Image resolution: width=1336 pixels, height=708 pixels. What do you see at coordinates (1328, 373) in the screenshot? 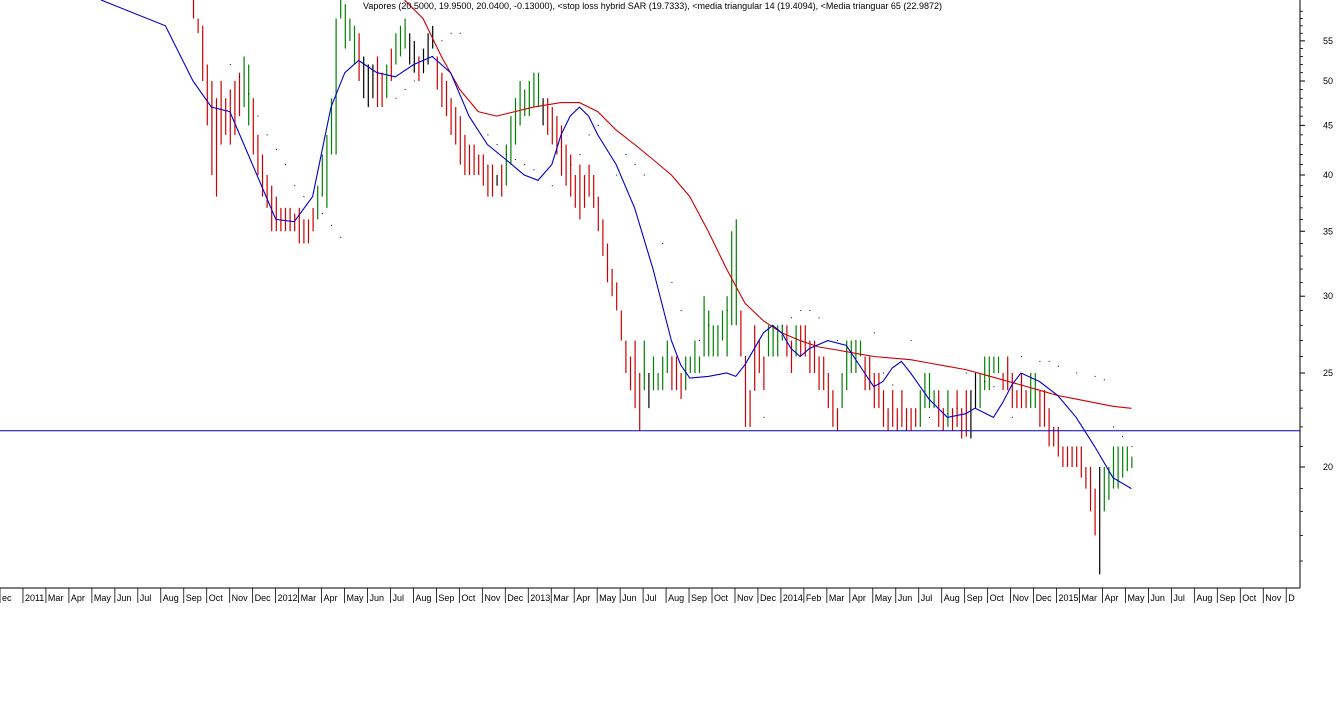
I see `y-tick-label: 25` at bounding box center [1328, 373].